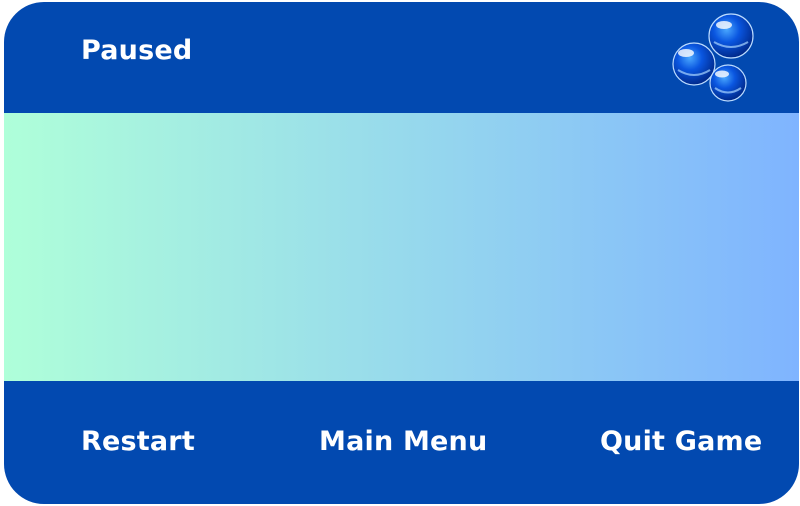 The width and height of the screenshot is (800, 506). I want to click on main-menu-button: Main Menu, so click(403, 441).